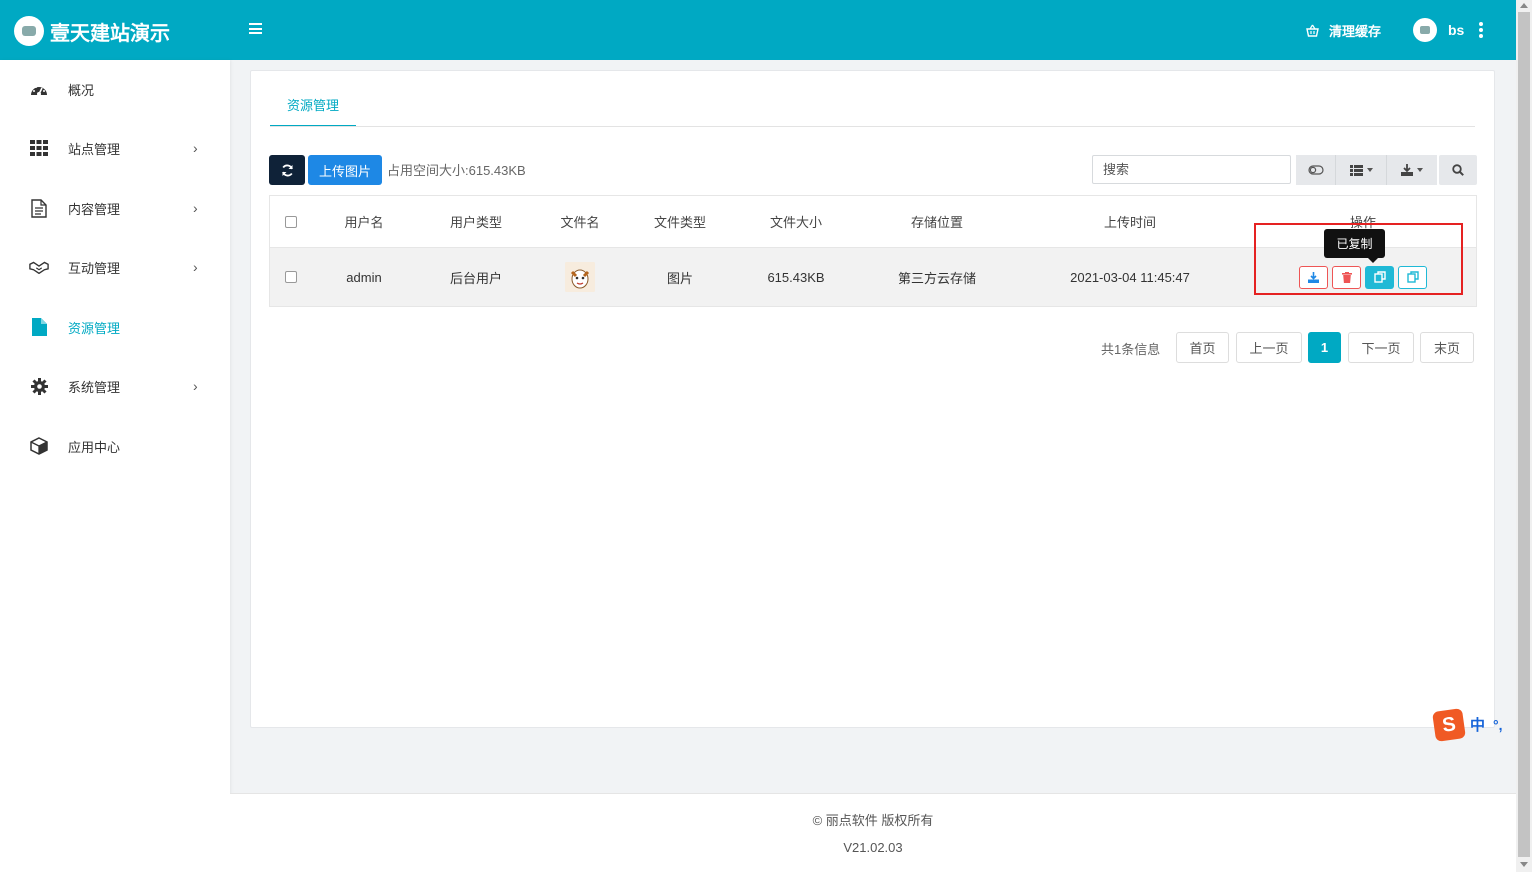 This screenshot has height=872, width=1532. I want to click on grid-icon, so click(39, 148).